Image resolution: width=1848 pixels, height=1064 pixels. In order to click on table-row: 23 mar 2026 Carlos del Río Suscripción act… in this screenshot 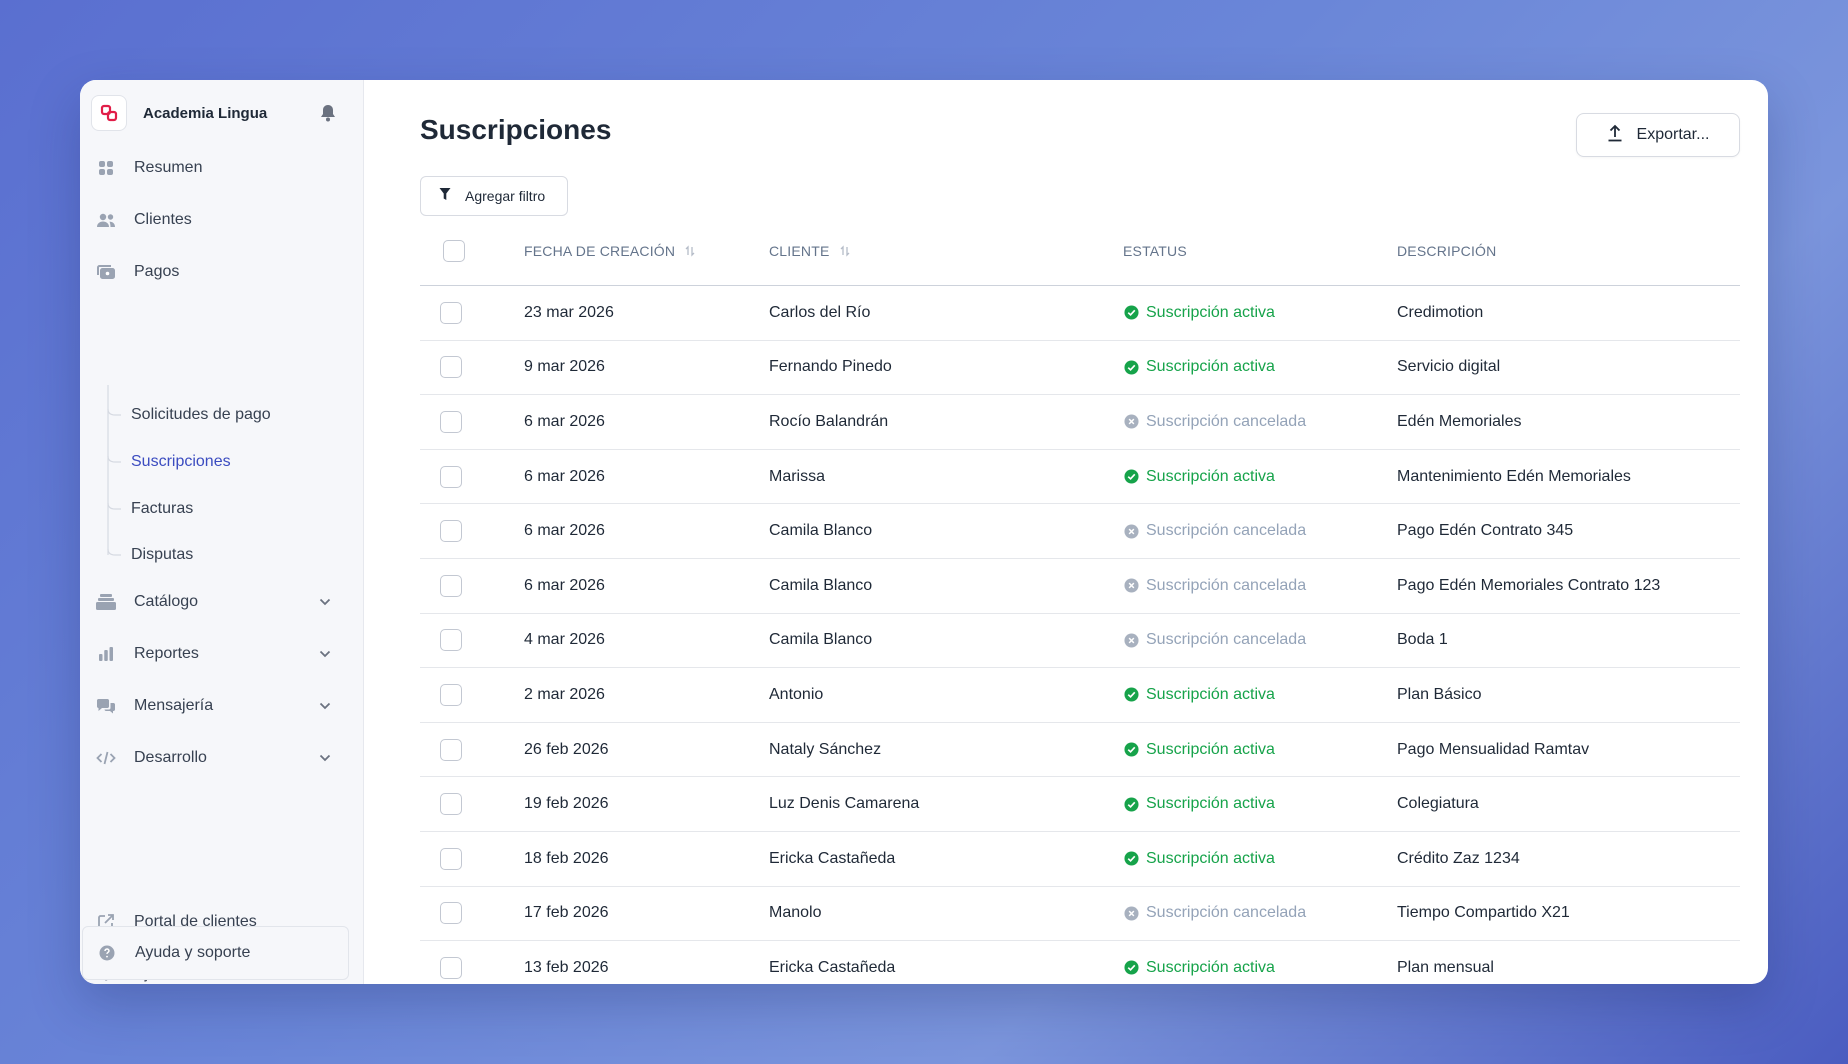, I will do `click(1080, 313)`.